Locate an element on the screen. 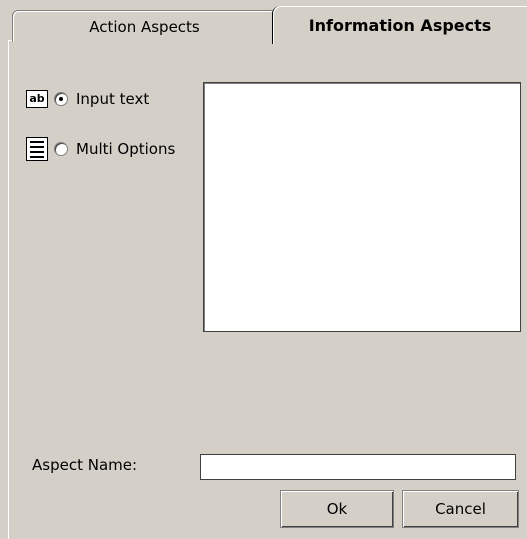  list-icon is located at coordinates (37, 149).